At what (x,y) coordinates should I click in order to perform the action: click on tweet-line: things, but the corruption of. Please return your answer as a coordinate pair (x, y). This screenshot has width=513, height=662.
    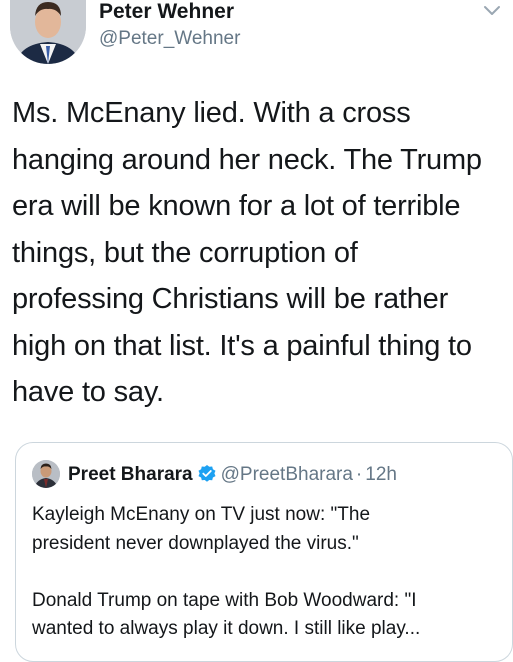
    Looking at the image, I should click on (185, 252).